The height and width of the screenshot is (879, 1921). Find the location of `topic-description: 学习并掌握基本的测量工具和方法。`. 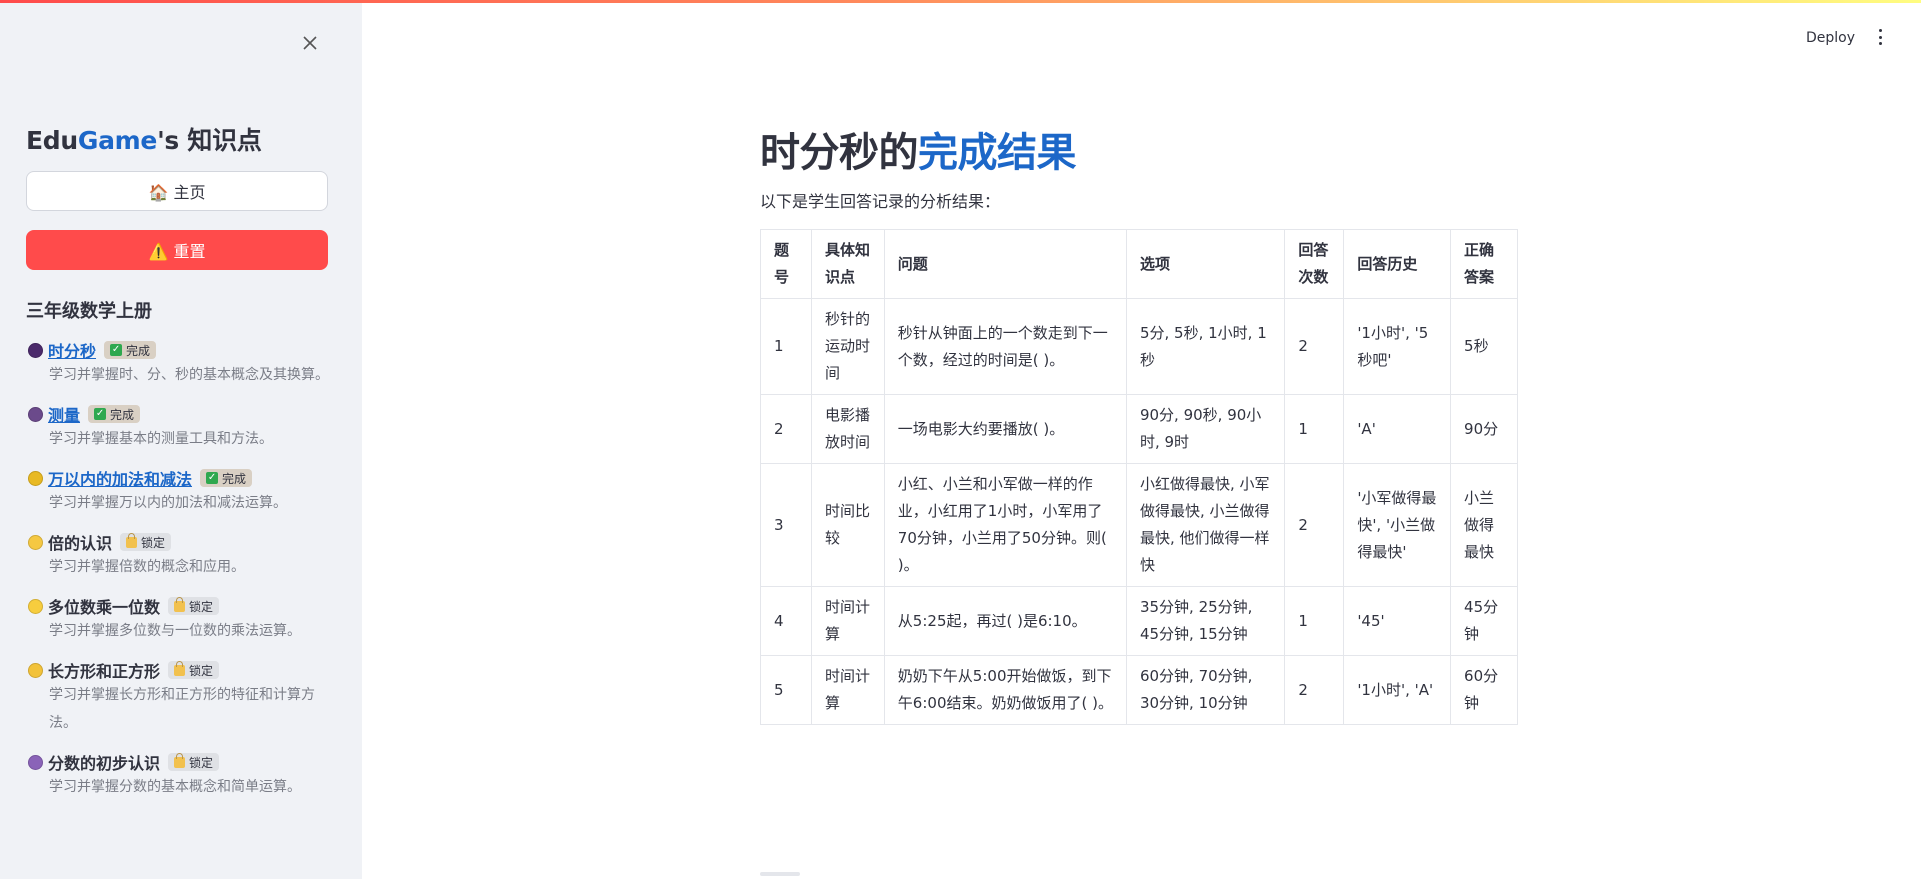

topic-description: 学习并掌握基本的测量工具和方法。 is located at coordinates (161, 439).